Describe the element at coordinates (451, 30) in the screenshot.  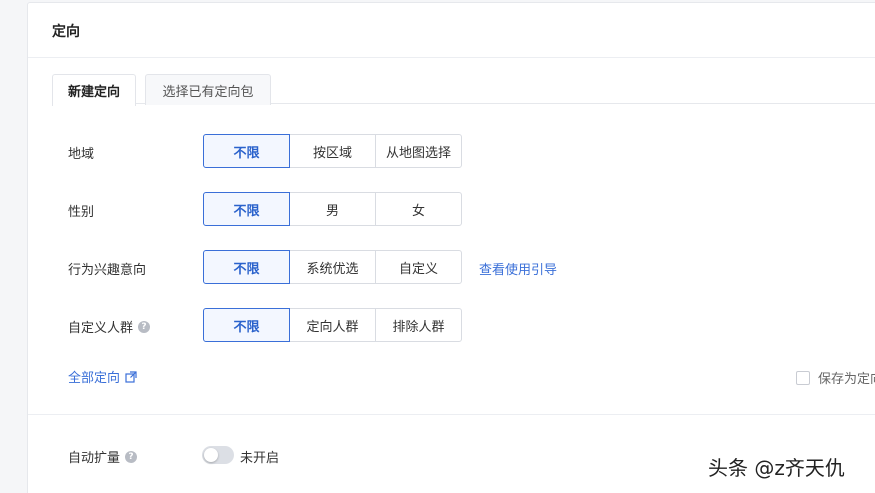
I see `card-header: 定向` at that location.